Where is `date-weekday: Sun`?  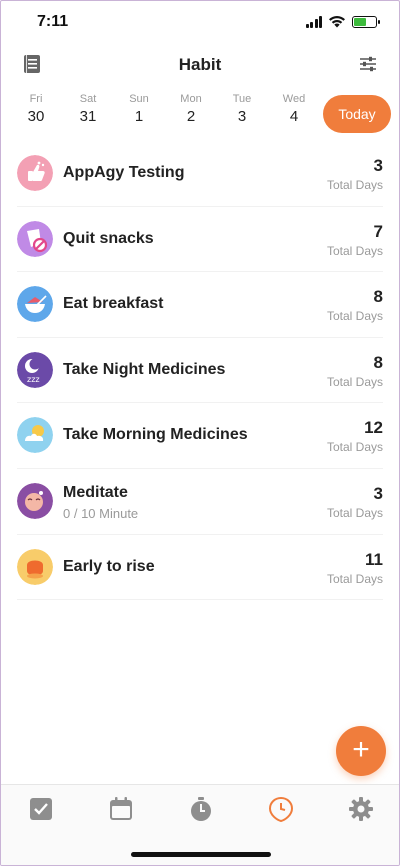 date-weekday: Sun is located at coordinates (139, 99).